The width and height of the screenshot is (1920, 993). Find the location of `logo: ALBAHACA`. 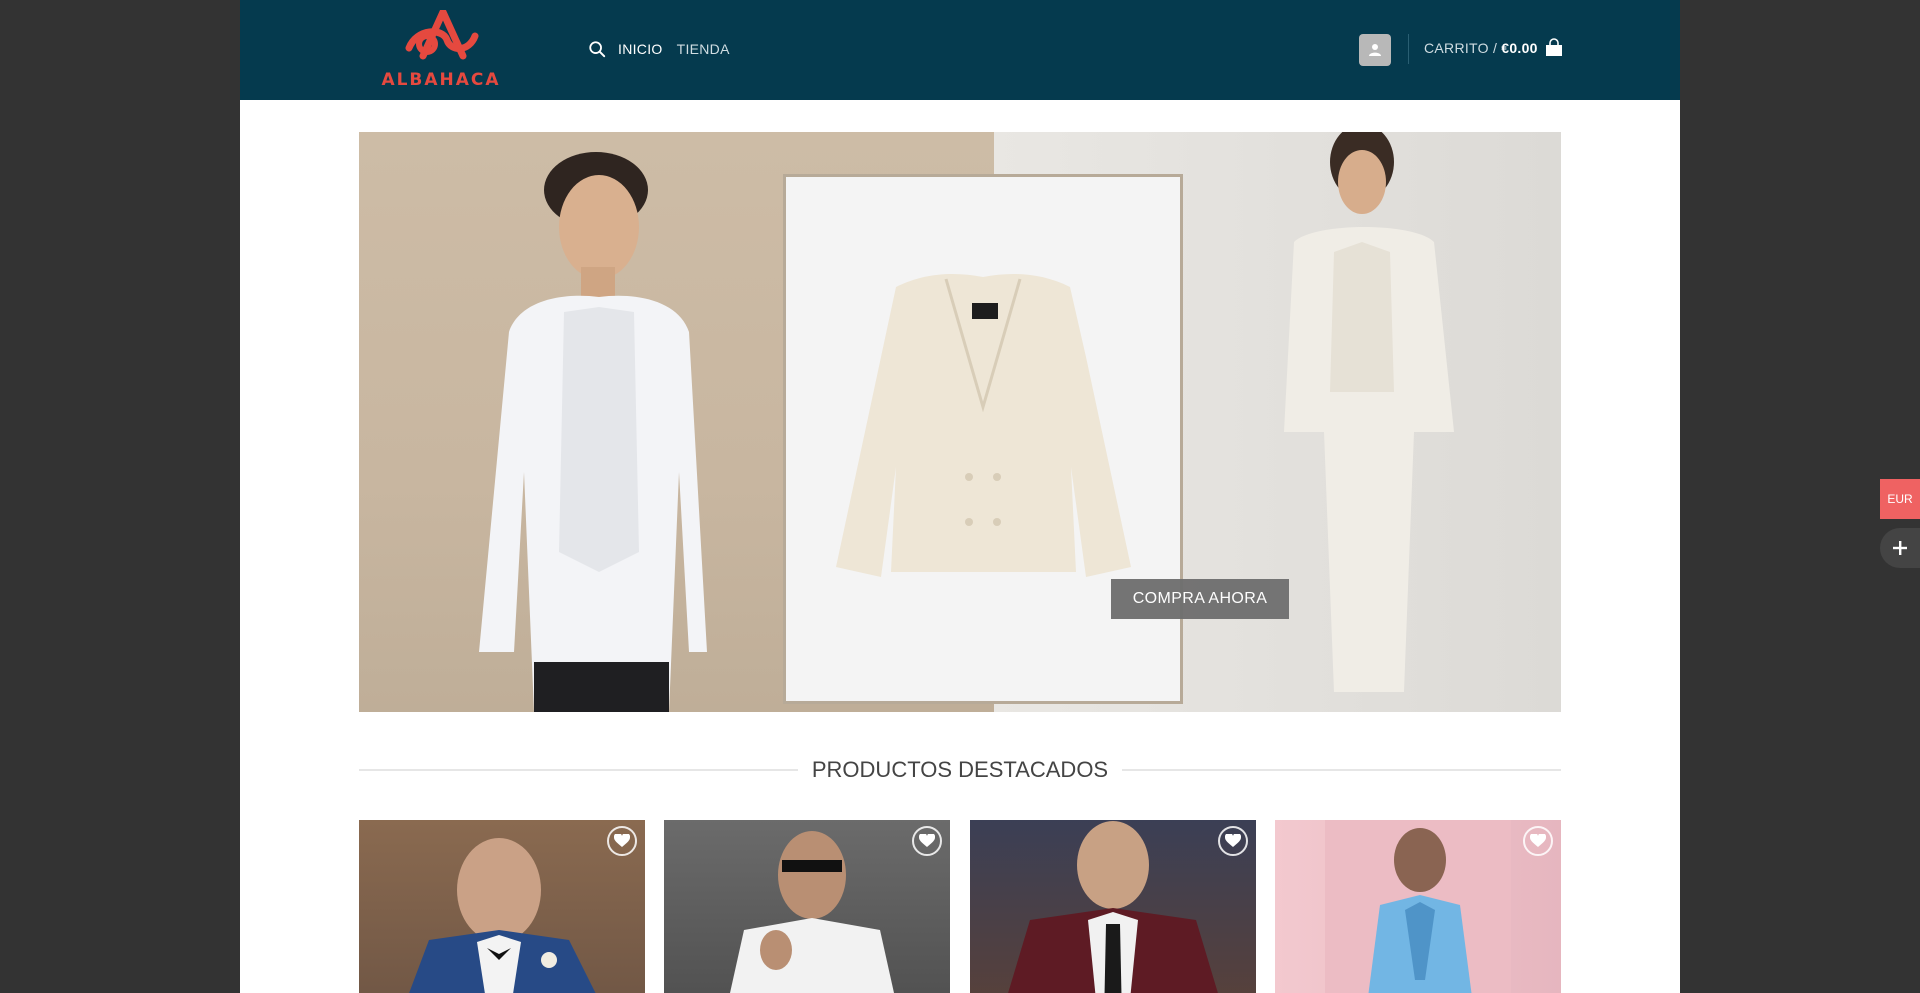

logo: ALBAHACA is located at coordinates (441, 51).